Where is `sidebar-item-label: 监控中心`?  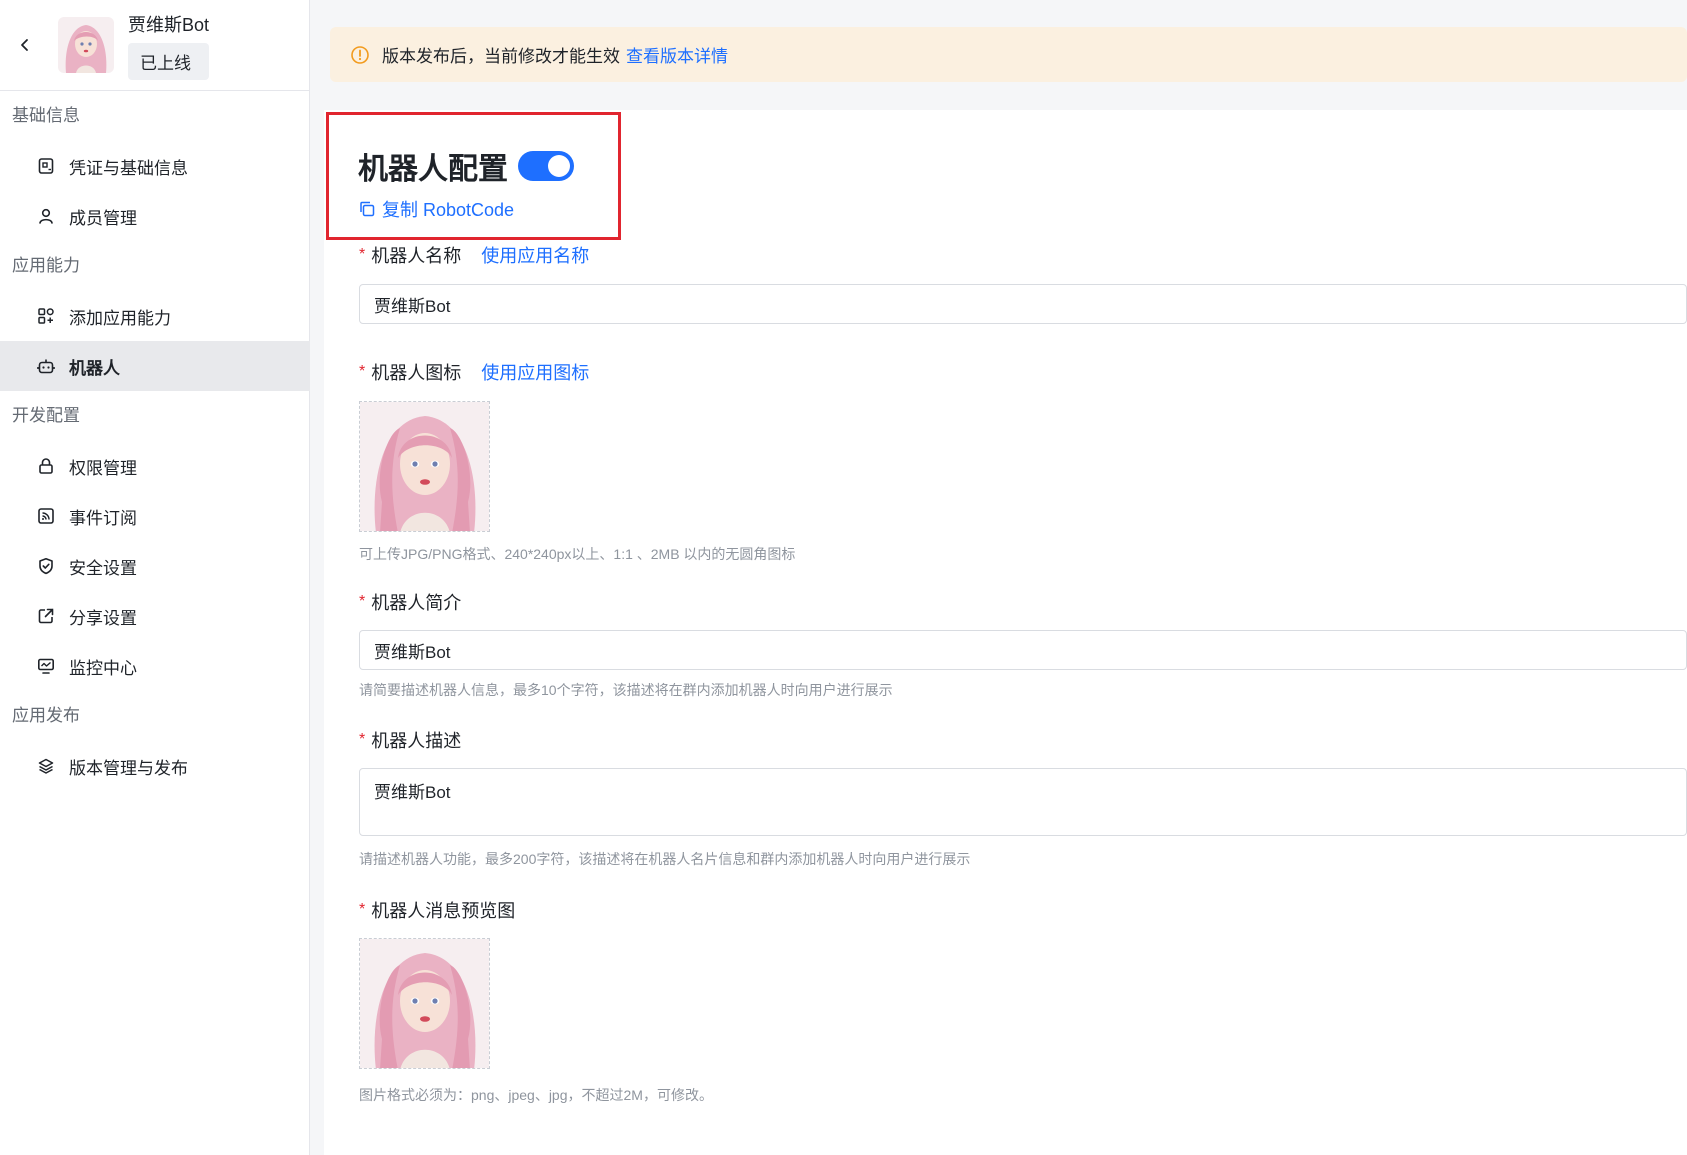 sidebar-item-label: 监控中心 is located at coordinates (103, 668).